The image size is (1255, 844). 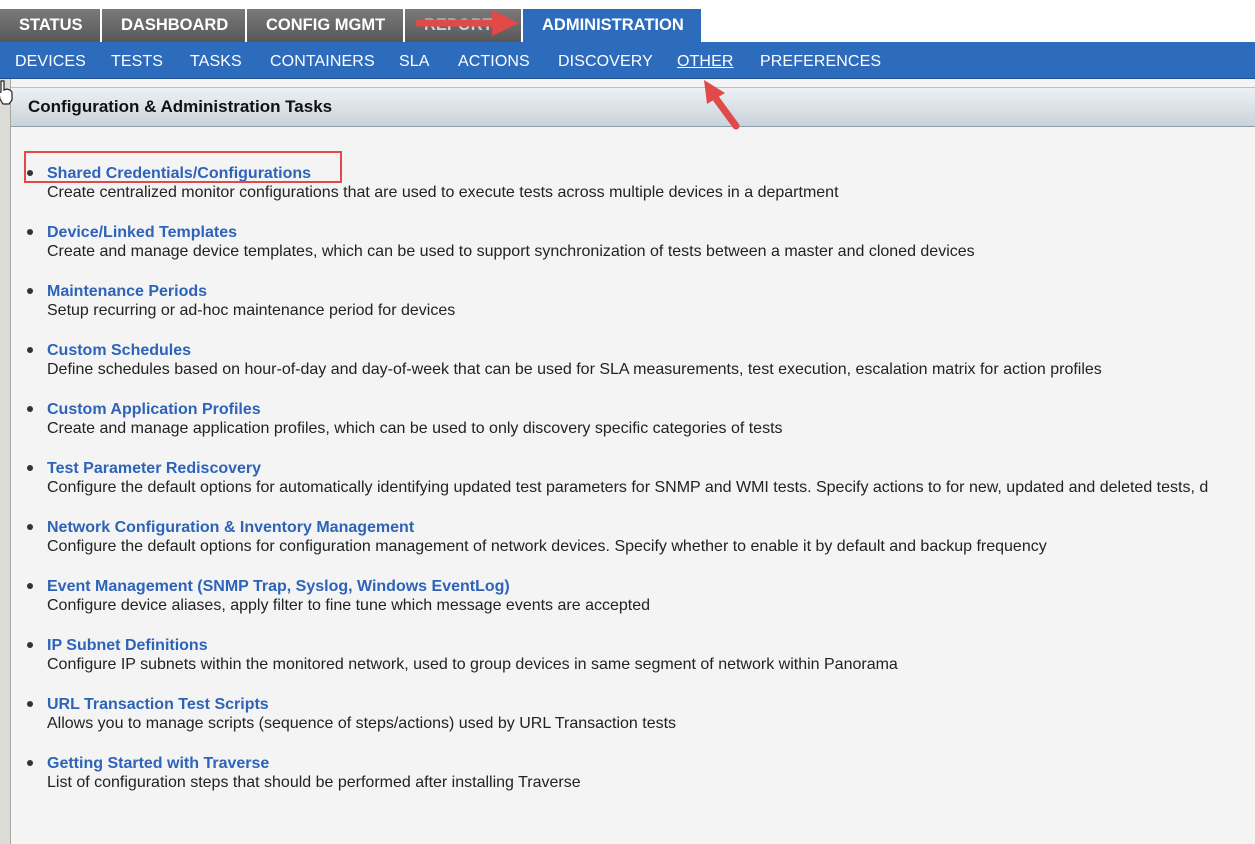 I want to click on panel-header: Configuration & Administration Tasks, so click(x=633, y=107).